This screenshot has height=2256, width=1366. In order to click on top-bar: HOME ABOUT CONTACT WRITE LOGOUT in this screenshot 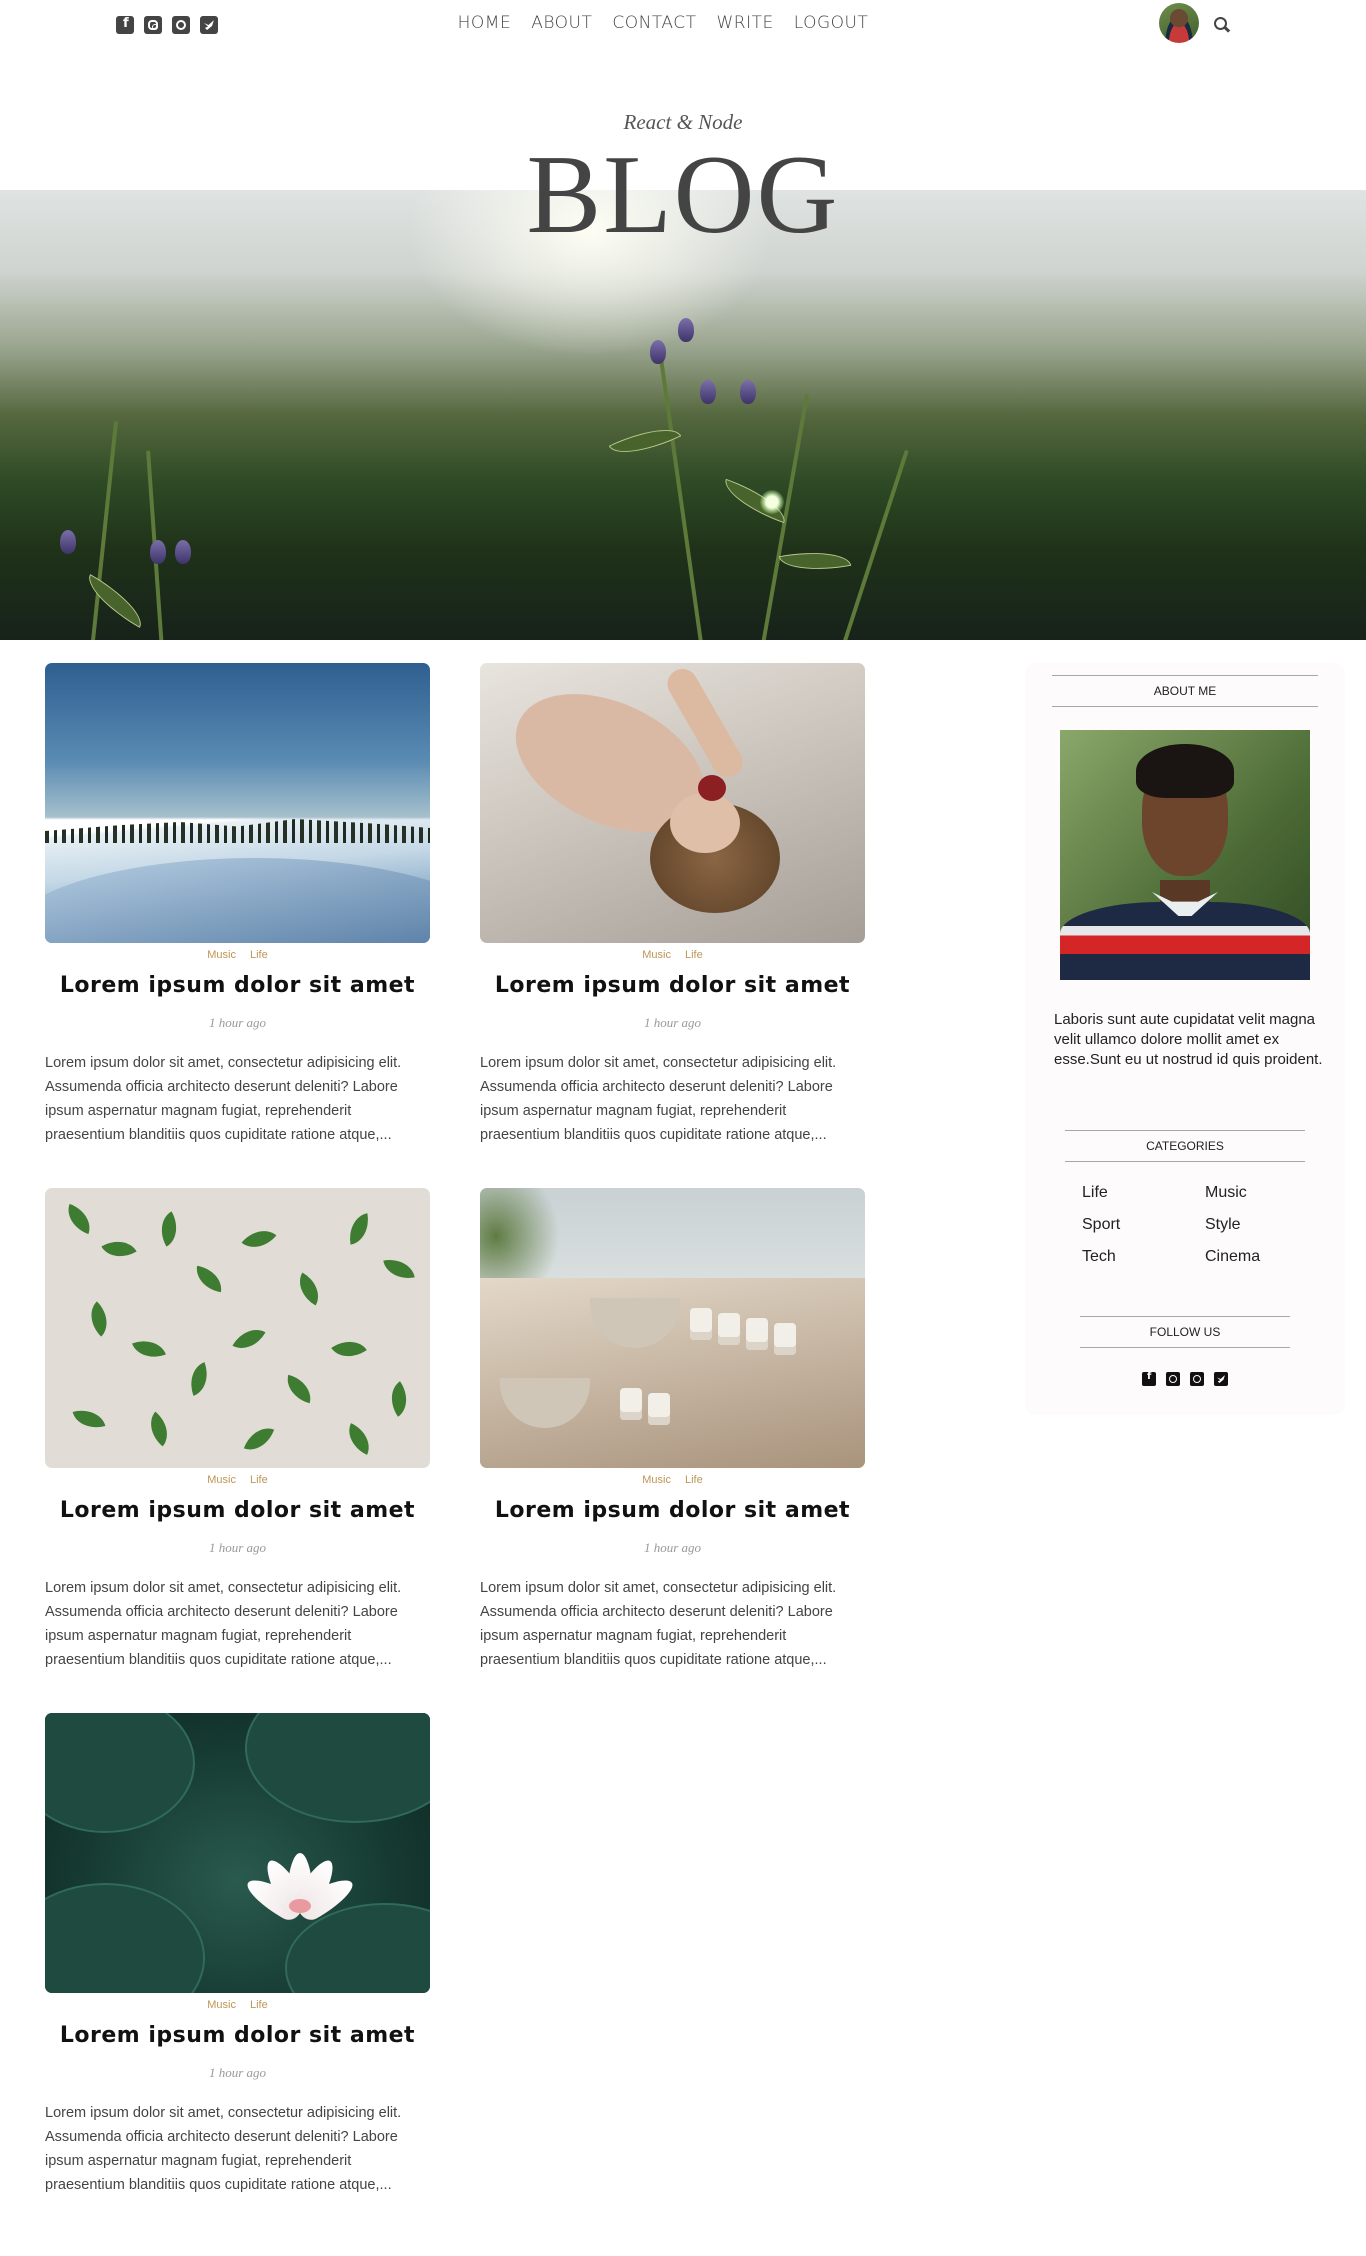, I will do `click(683, 25)`.